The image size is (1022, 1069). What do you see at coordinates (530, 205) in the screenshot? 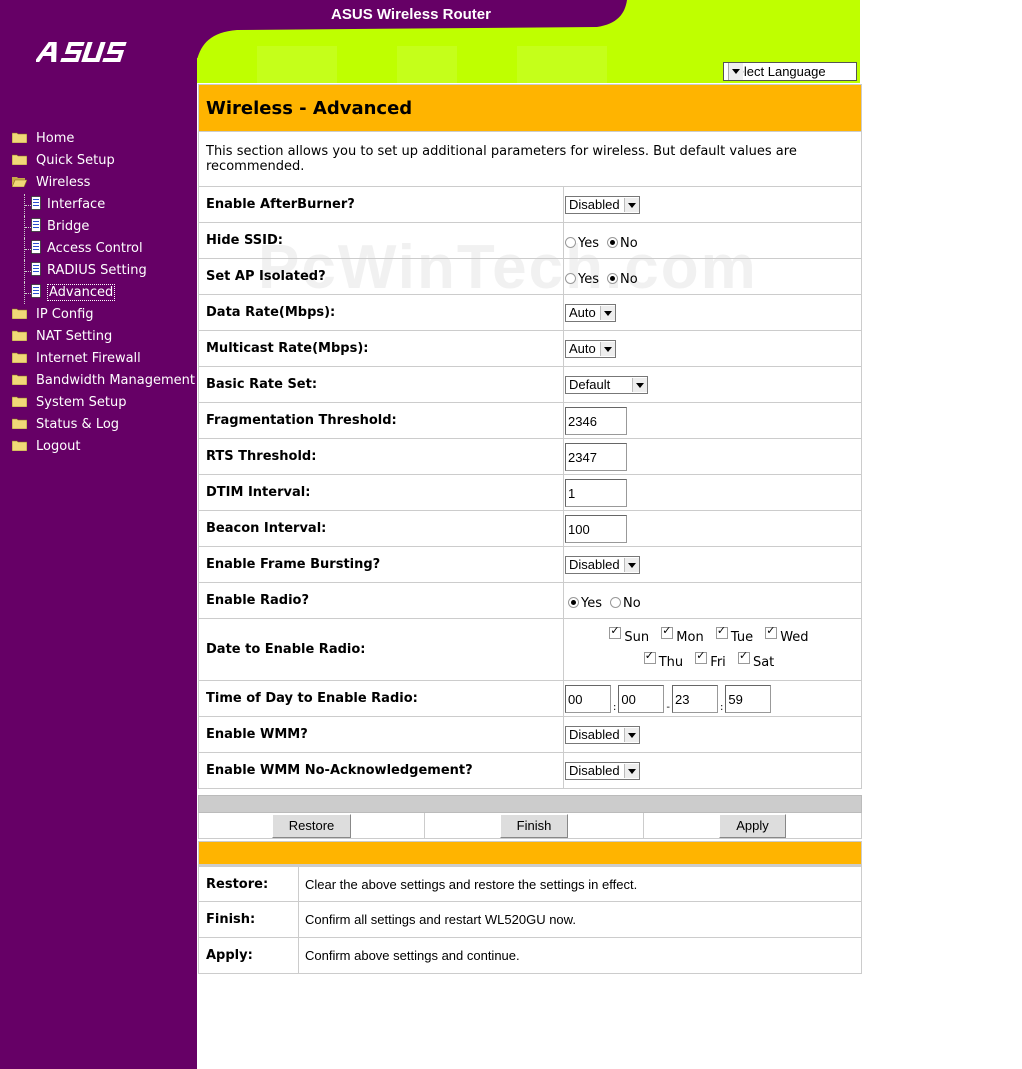
I see `row-afterburner: Enable AfterBurner? Disabled` at bounding box center [530, 205].